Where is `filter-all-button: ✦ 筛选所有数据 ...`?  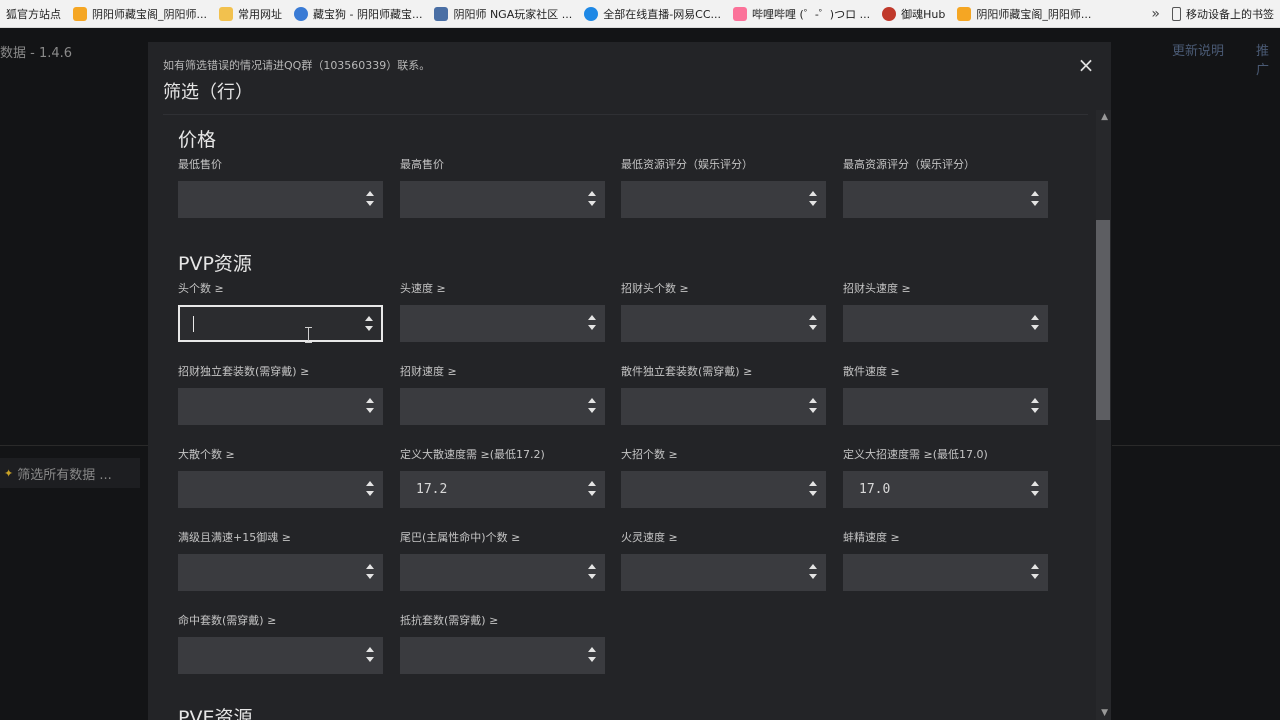 filter-all-button: ✦ 筛选所有数据 ... is located at coordinates (70, 473).